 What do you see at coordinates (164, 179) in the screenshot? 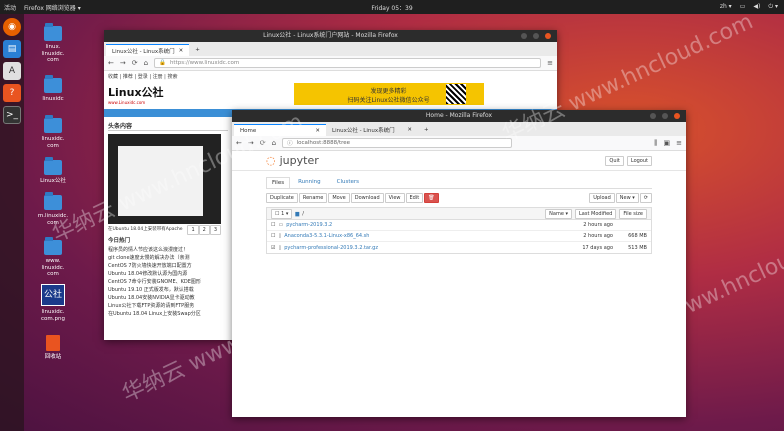
I see `headline-image` at bounding box center [164, 179].